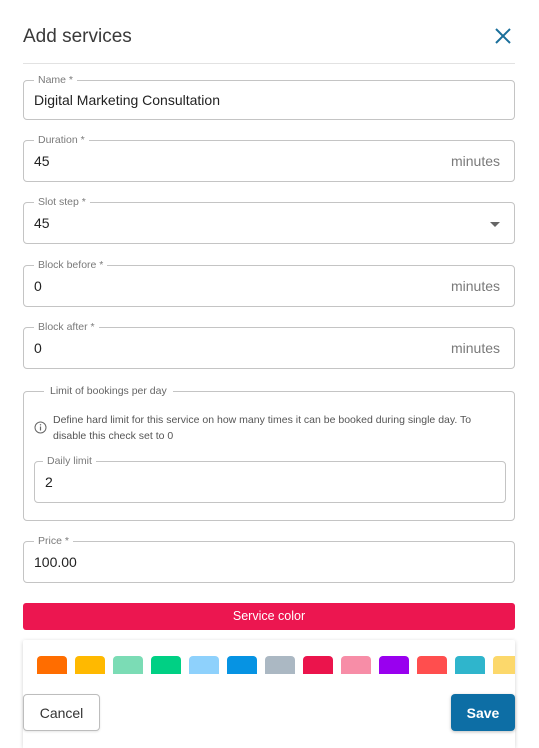 Image resolution: width=539 pixels, height=748 pixels. Describe the element at coordinates (269, 96) in the screenshot. I see `name-field: Name * Digital Marketing Consultation` at that location.